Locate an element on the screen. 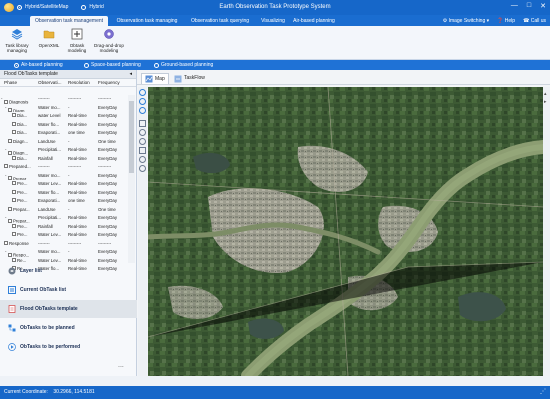 The image size is (550, 399). minimize-button: — is located at coordinates (514, 6).